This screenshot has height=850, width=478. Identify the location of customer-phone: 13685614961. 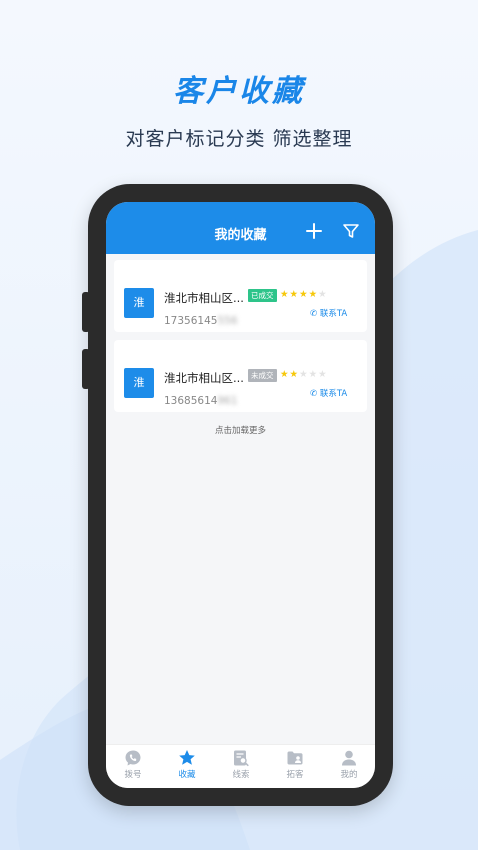
(201, 401).